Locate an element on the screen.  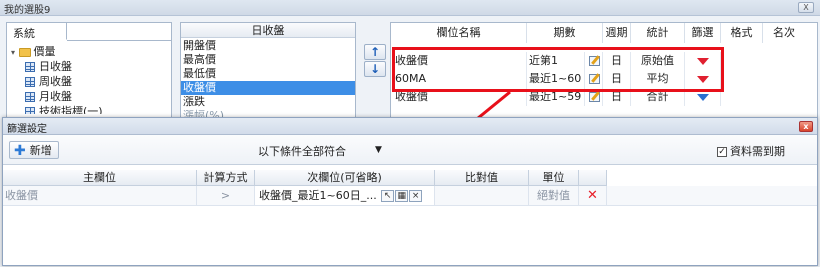
cell-unit: 絕對值 is located at coordinates (554, 195).